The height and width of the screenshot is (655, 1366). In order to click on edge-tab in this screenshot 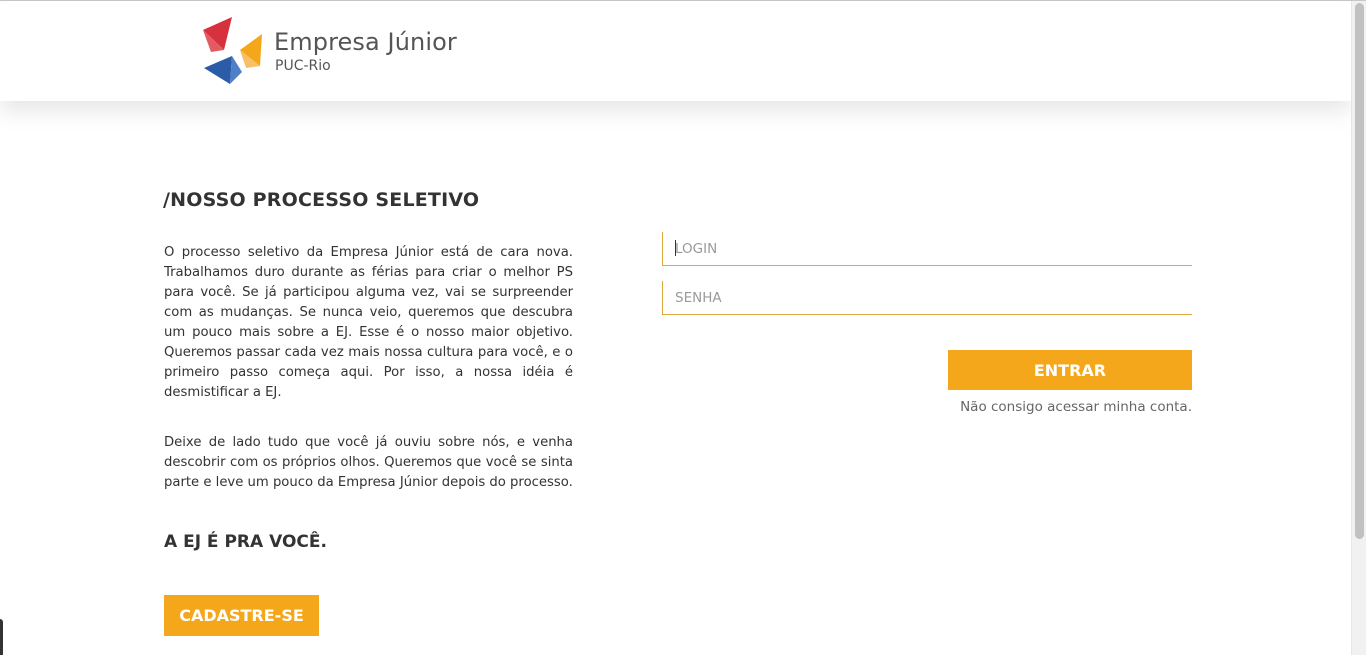, I will do `click(1, 637)`.